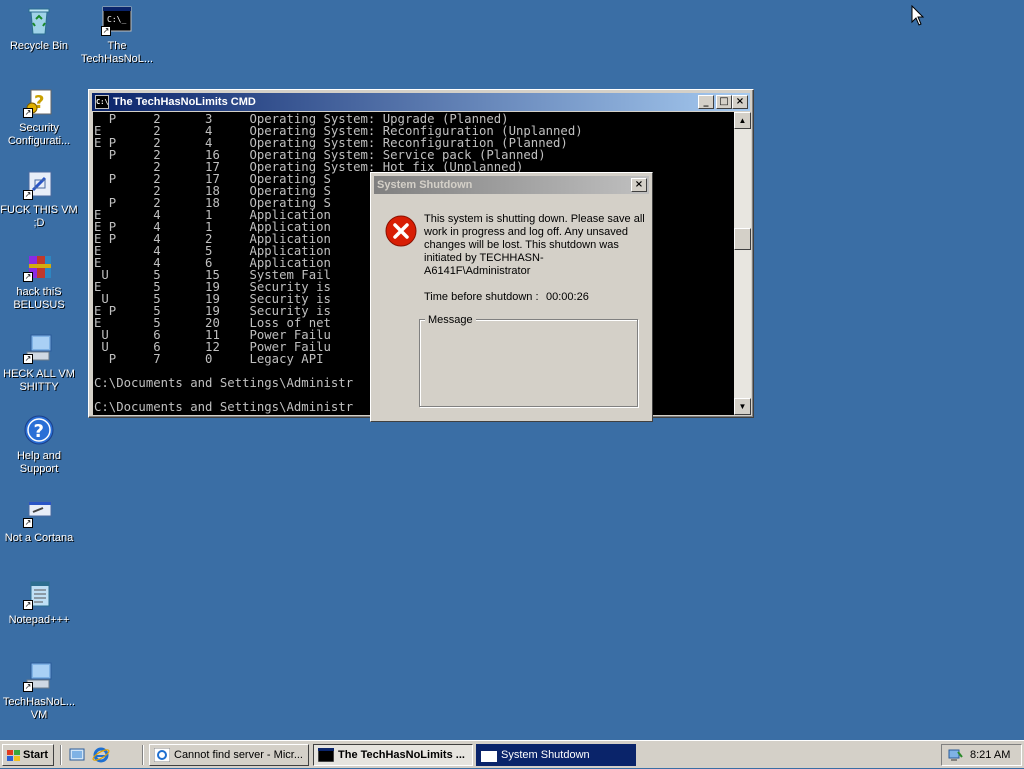  Describe the element at coordinates (39, 594) in the screenshot. I see `notepad-icon: ↗` at that location.